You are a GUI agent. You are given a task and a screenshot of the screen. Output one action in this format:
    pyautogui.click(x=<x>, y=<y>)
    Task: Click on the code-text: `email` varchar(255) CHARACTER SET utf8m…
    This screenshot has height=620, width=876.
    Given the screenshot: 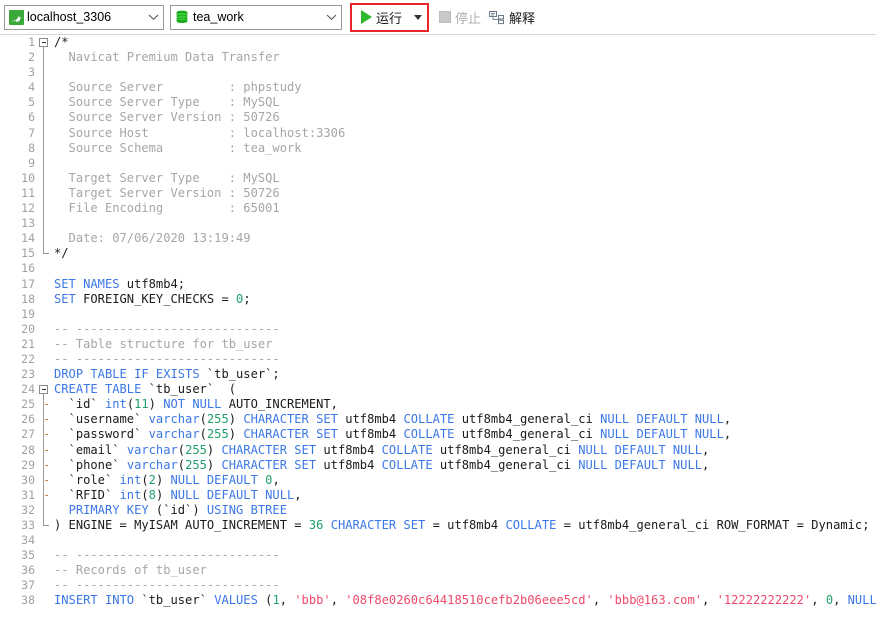 What is the action you would take?
    pyautogui.click(x=464, y=450)
    